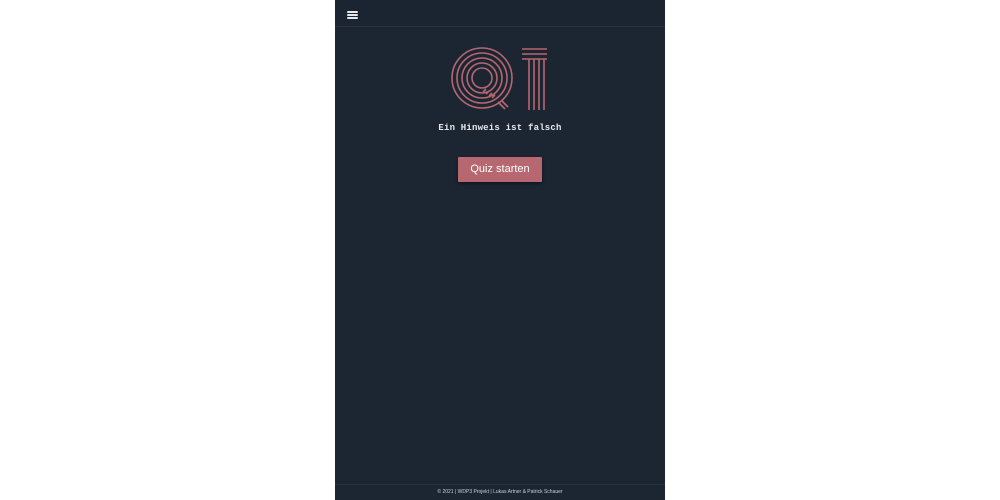 The height and width of the screenshot is (500, 1000). Describe the element at coordinates (500, 13) in the screenshot. I see `top-navbar` at that location.